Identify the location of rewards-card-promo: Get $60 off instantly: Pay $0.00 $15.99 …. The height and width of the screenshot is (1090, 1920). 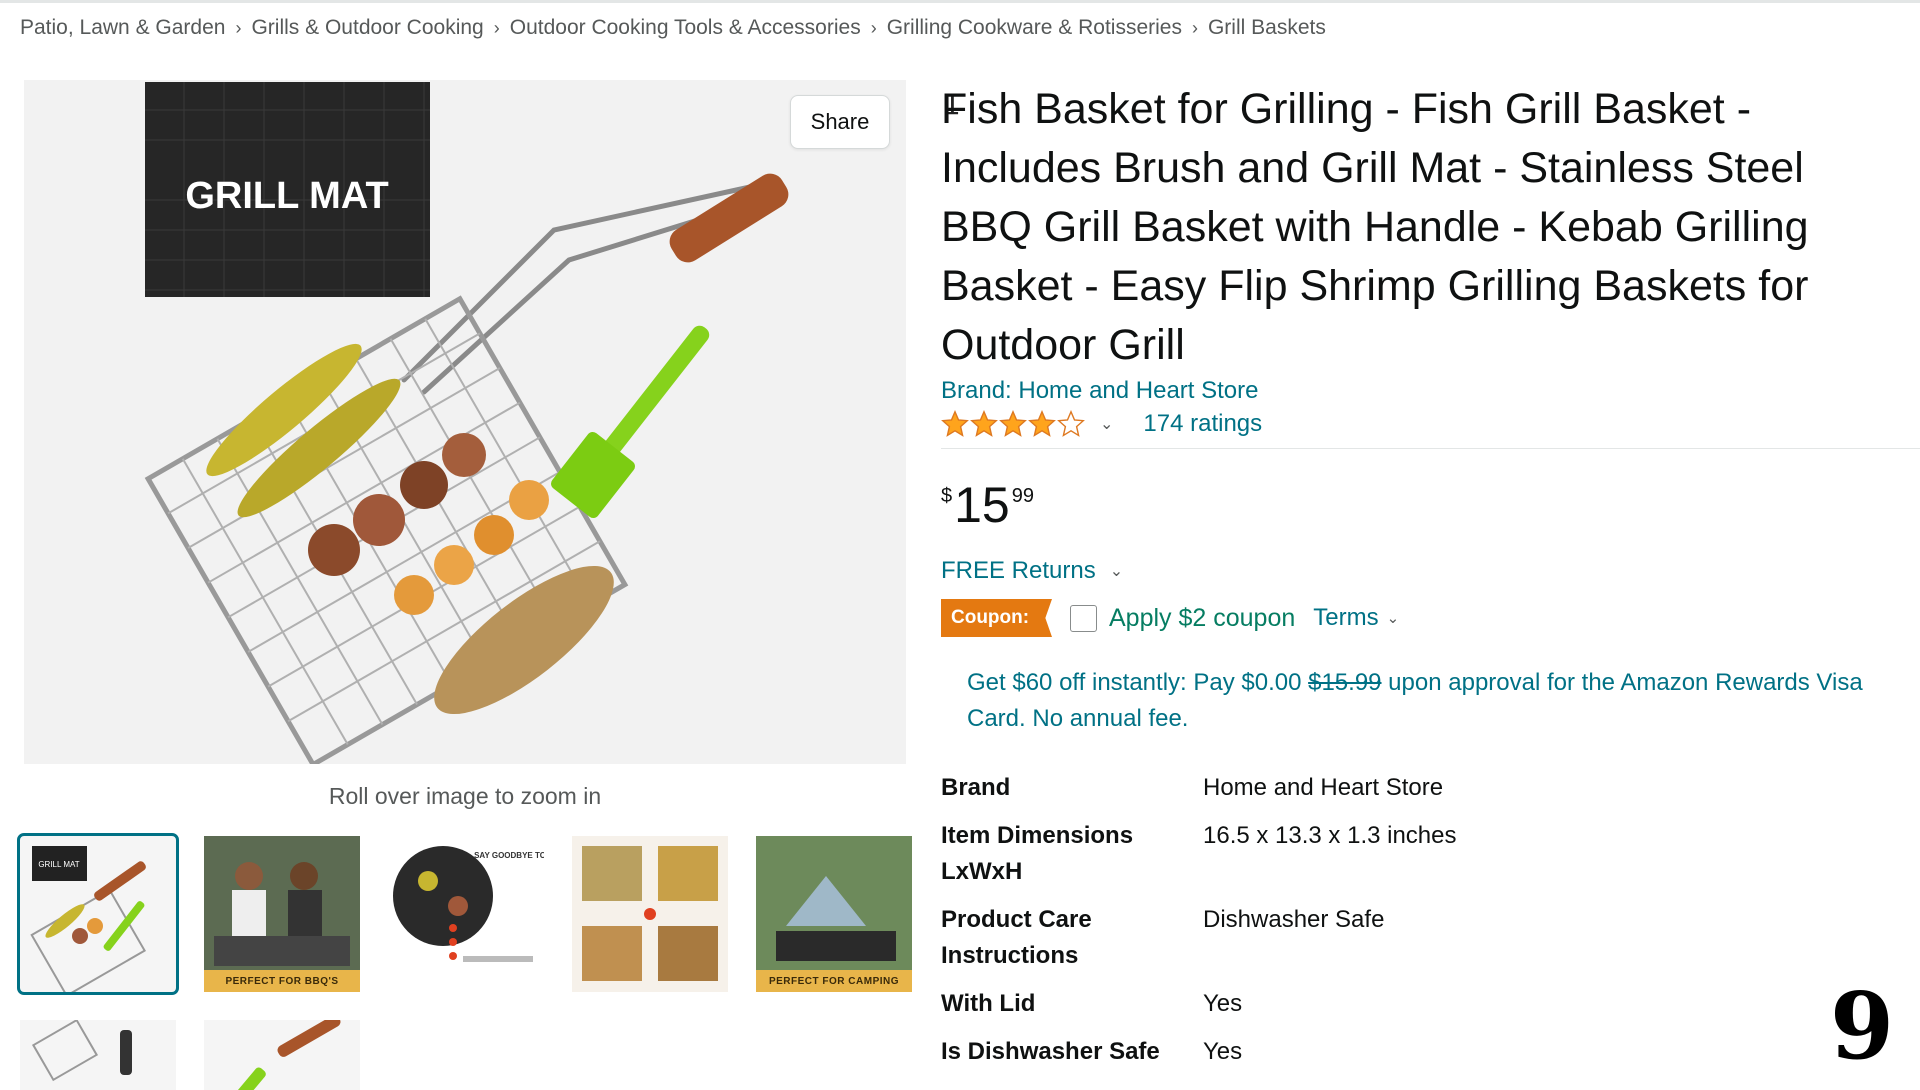
(1432, 701).